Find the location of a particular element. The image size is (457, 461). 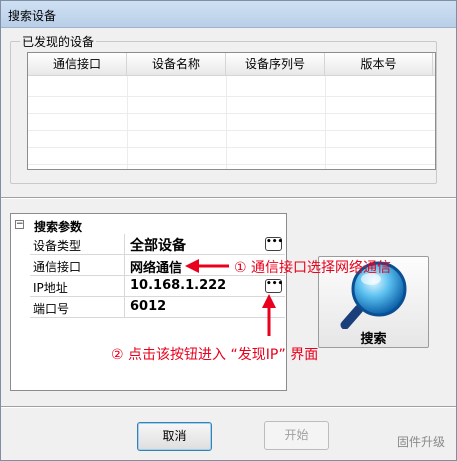

table-header-row: 通信接口 设备名称 设备序列号 版本号 is located at coordinates (231, 64).